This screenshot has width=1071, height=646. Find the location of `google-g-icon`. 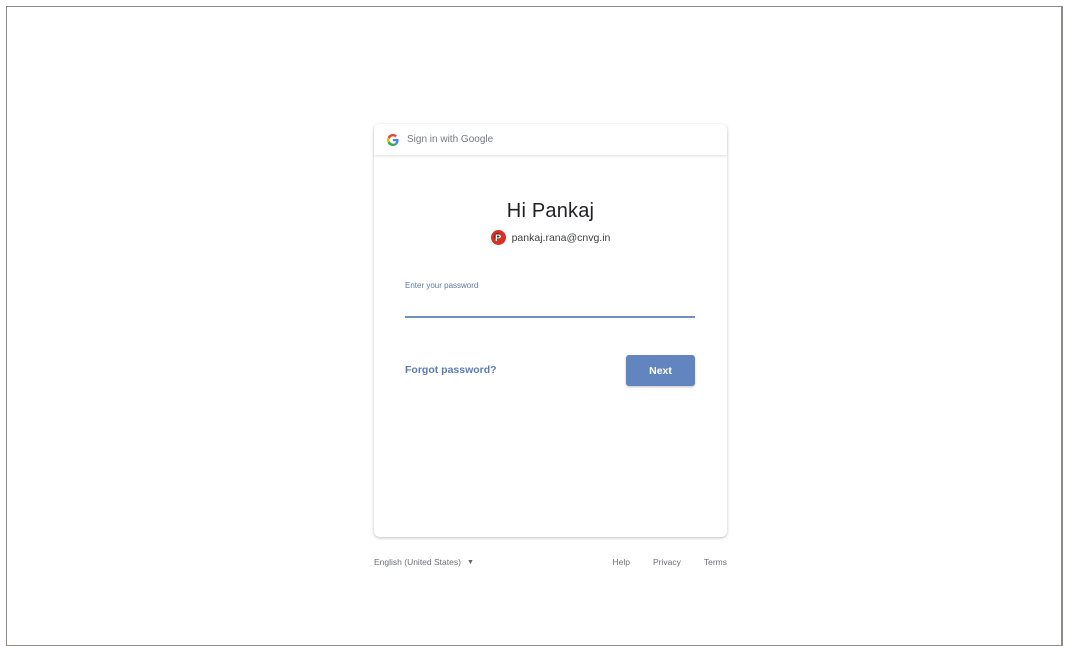

google-g-icon is located at coordinates (393, 140).